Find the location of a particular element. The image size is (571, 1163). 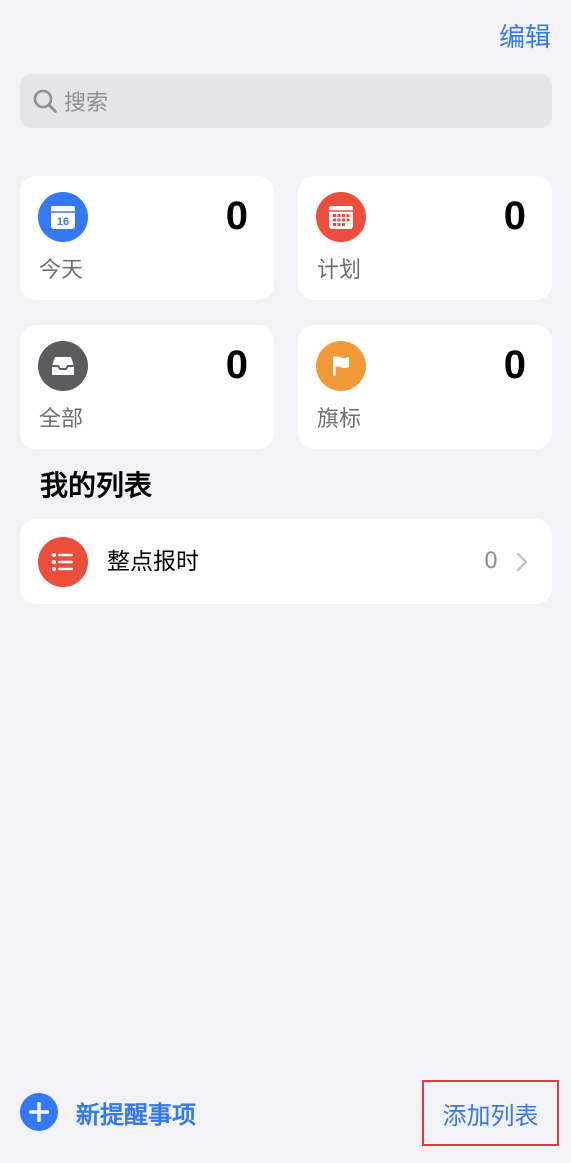

search-placeholder: 搜索 is located at coordinates (86, 103).